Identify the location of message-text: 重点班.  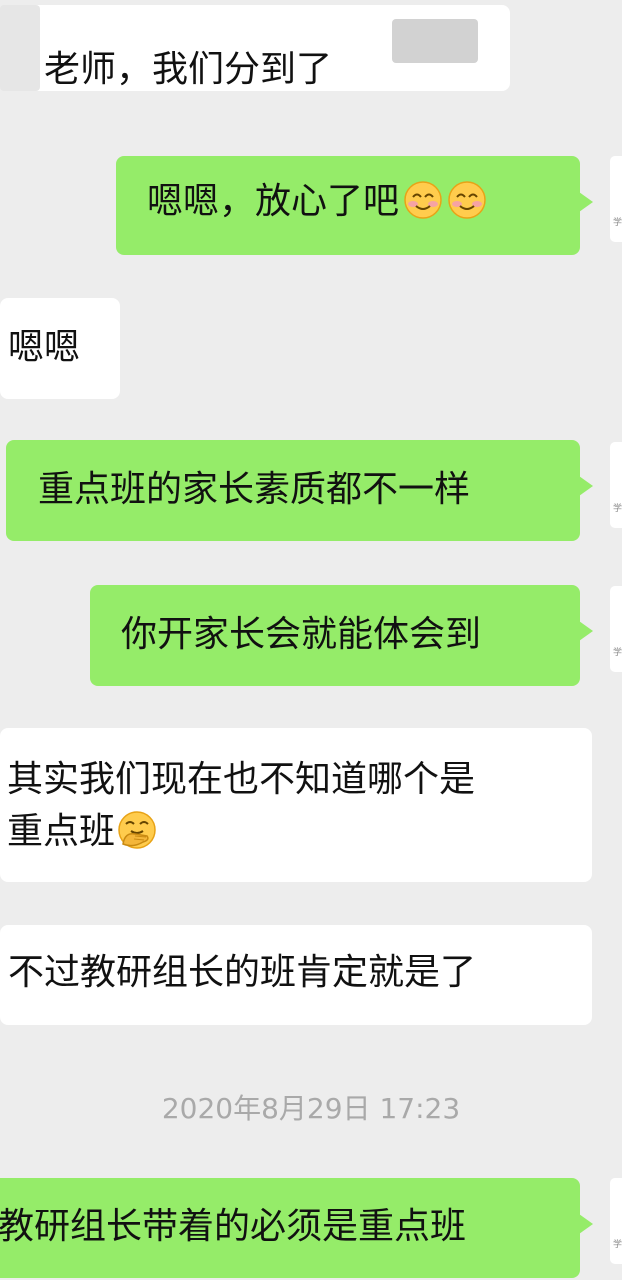
(61, 831).